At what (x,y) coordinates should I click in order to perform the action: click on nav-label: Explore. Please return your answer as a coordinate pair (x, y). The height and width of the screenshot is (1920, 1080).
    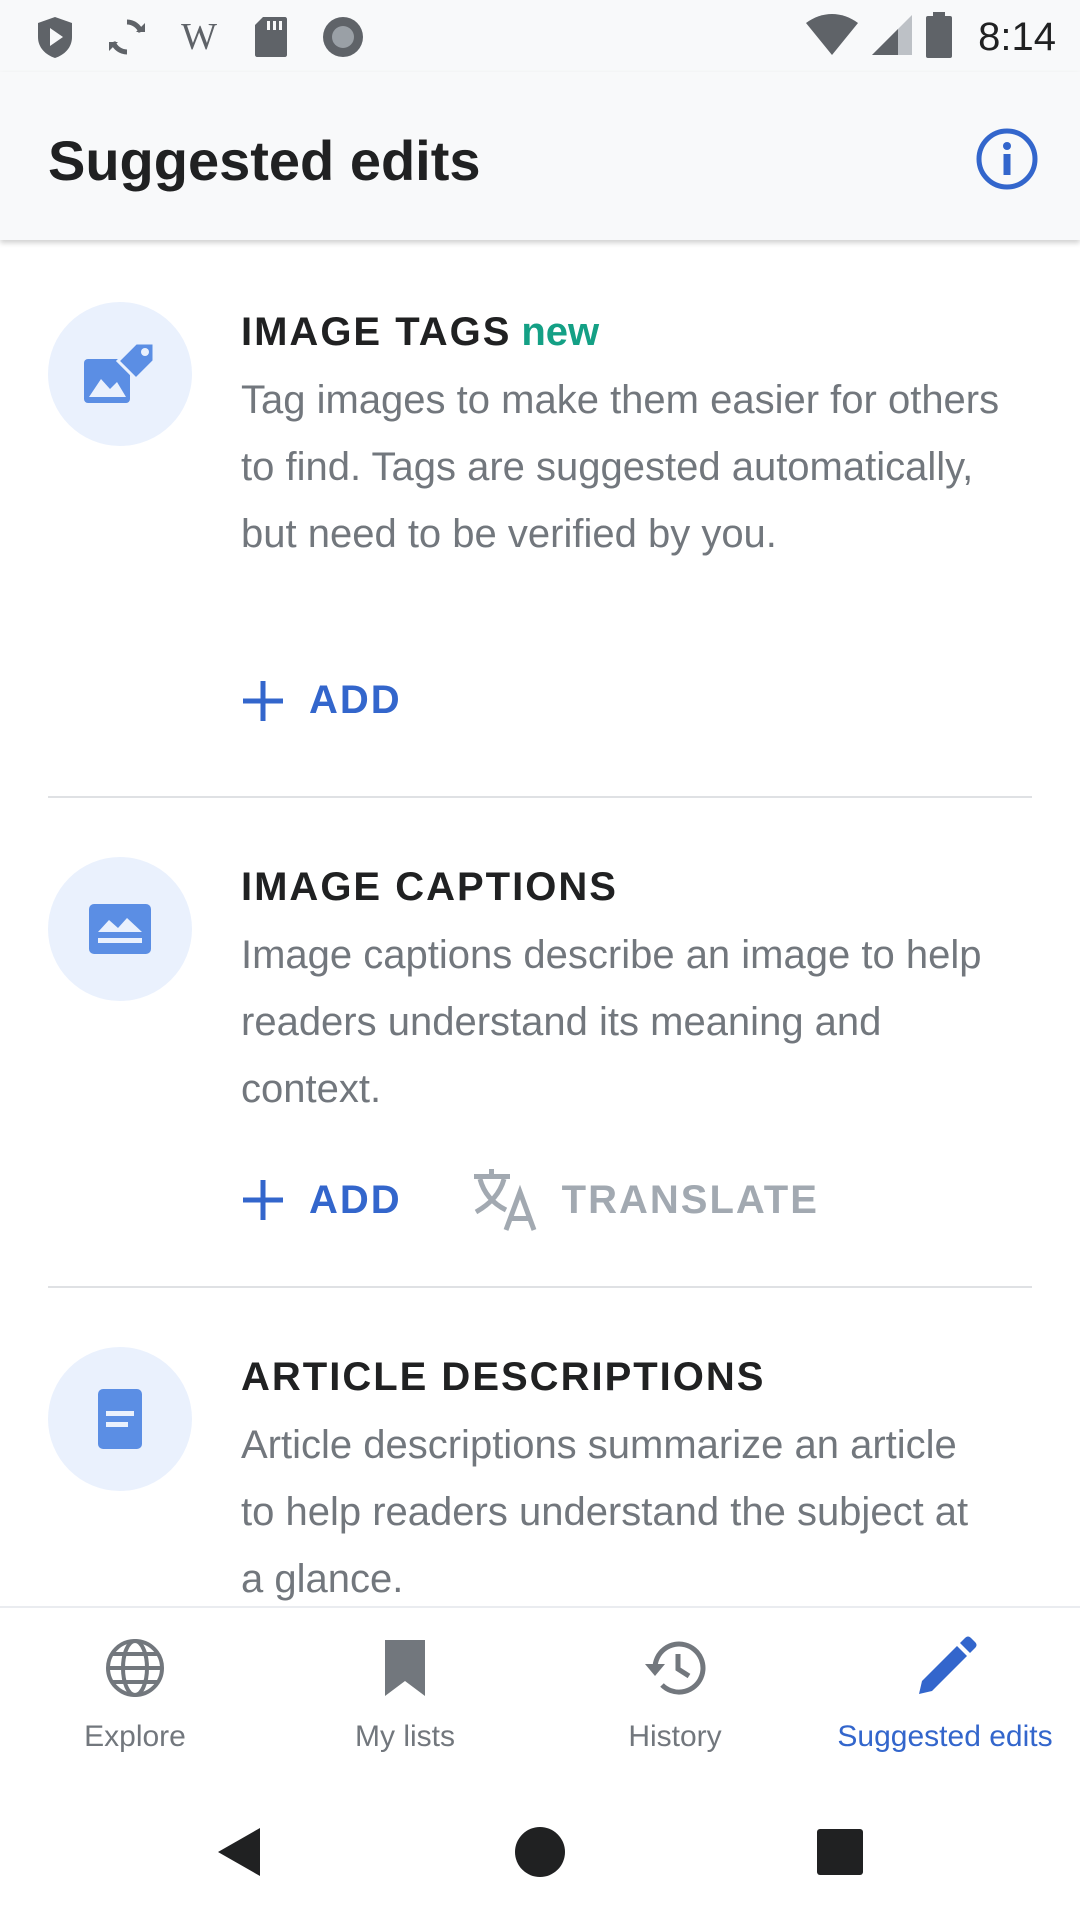
    Looking at the image, I should click on (135, 1736).